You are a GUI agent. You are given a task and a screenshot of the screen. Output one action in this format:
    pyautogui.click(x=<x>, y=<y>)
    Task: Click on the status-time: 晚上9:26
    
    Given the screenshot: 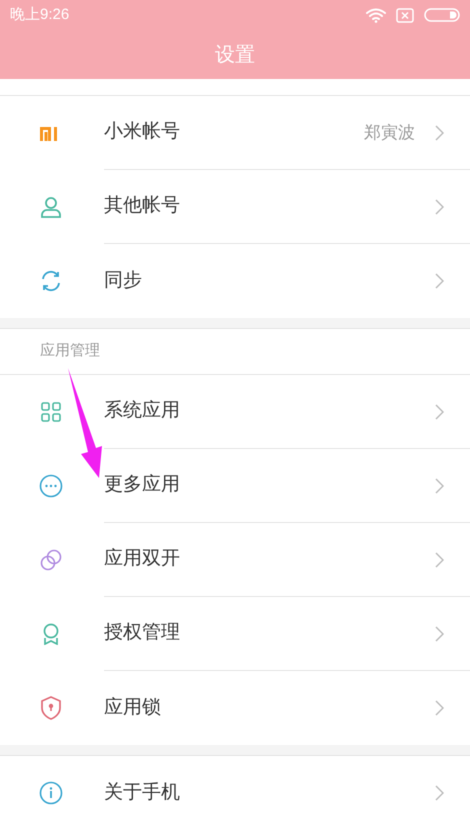 What is the action you would take?
    pyautogui.click(x=40, y=14)
    